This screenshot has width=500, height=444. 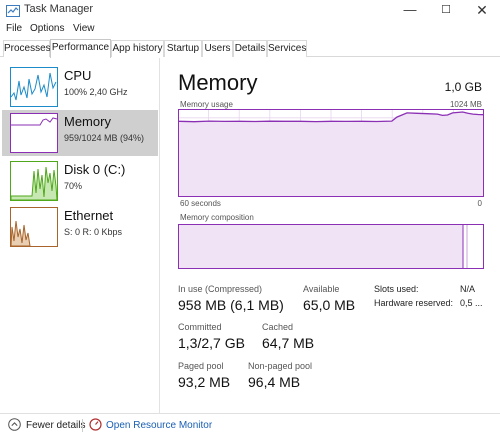 I want to click on non-paged-pool-value: 96,4 MB, so click(x=274, y=382).